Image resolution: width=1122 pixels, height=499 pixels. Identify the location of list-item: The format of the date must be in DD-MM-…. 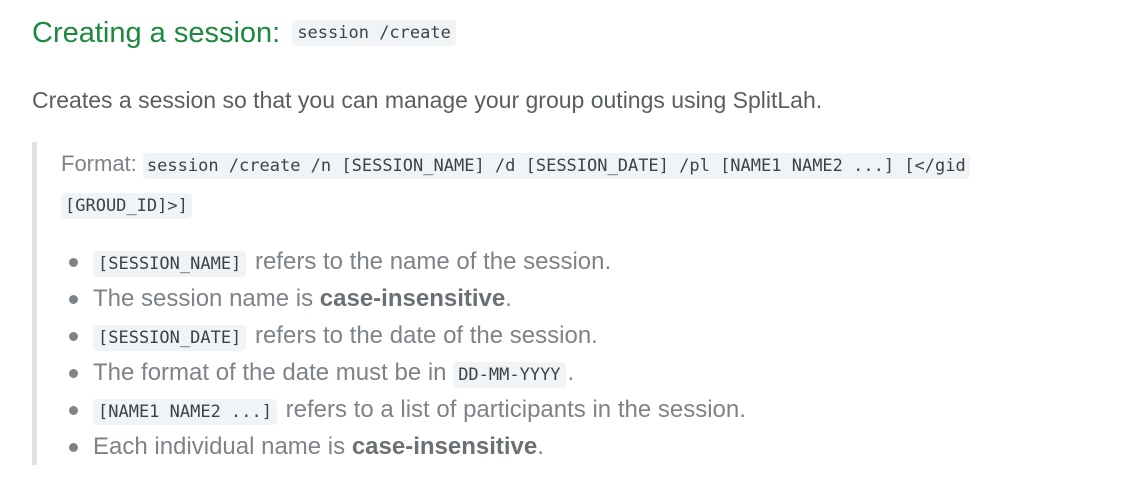
(405, 372).